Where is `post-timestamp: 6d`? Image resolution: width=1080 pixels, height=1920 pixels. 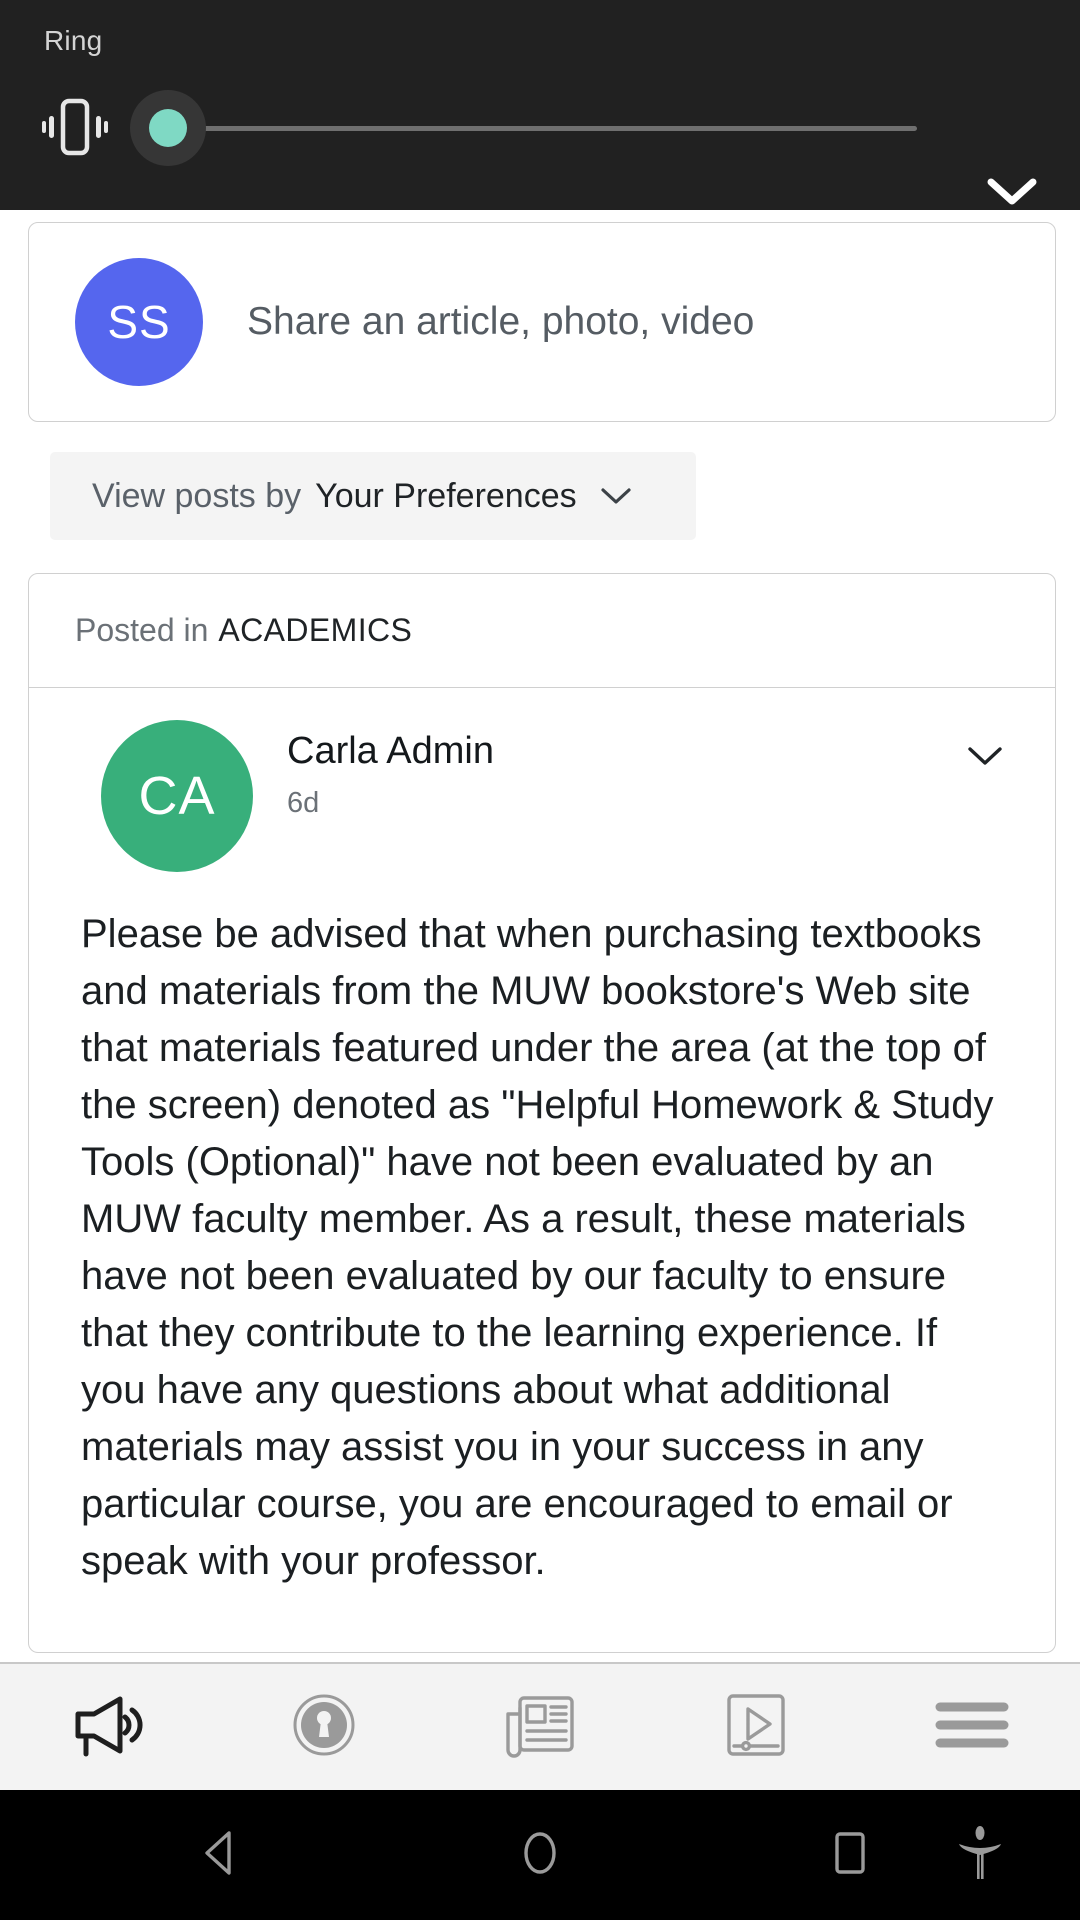
post-timestamp: 6d is located at coordinates (303, 803).